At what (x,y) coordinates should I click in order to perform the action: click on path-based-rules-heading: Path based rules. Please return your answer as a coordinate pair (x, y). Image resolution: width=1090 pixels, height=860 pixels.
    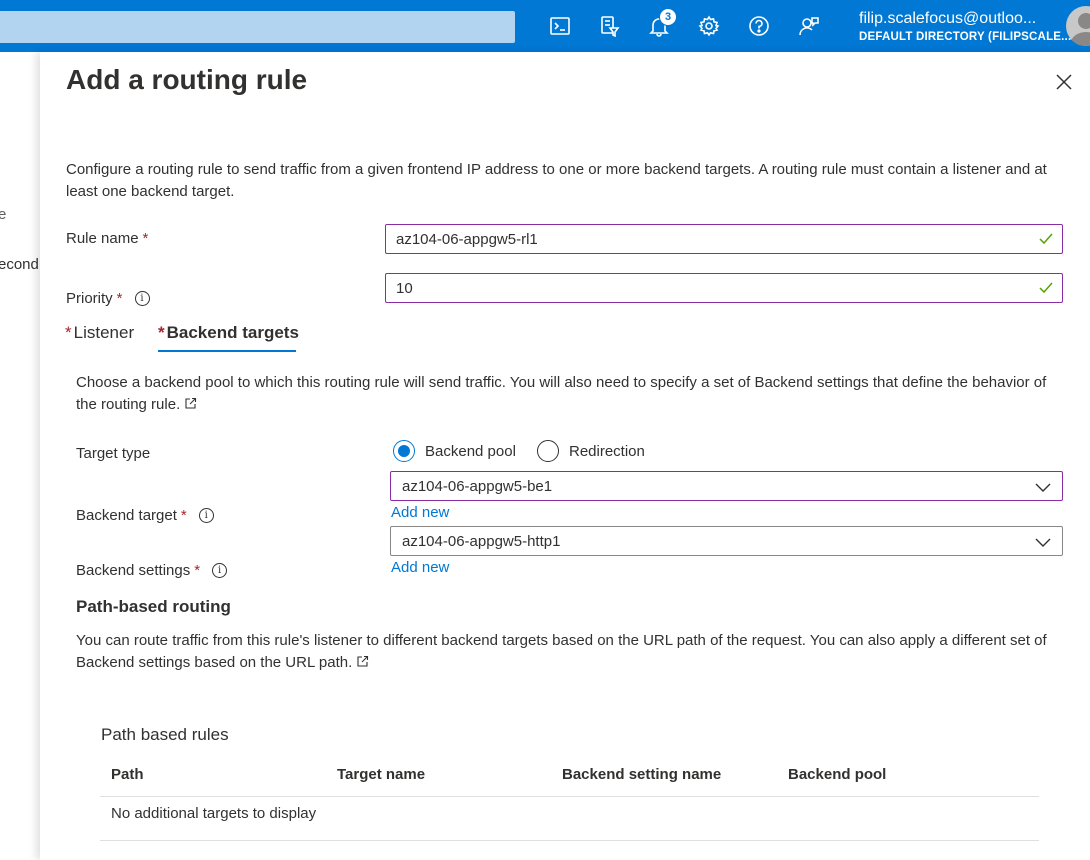
    Looking at the image, I should click on (165, 734).